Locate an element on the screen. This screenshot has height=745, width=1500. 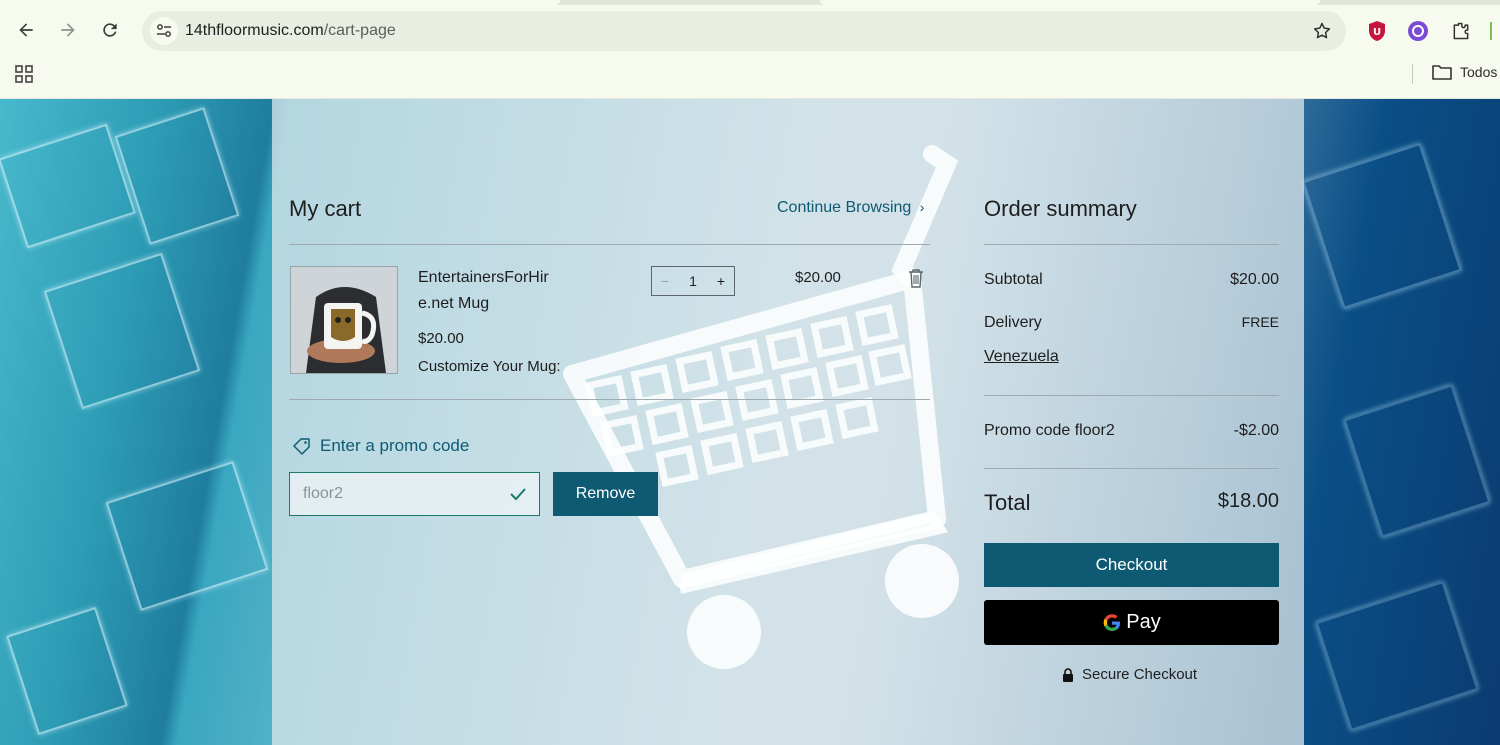
continue-browsing-link: Continue Browsing › is located at coordinates (850, 208).